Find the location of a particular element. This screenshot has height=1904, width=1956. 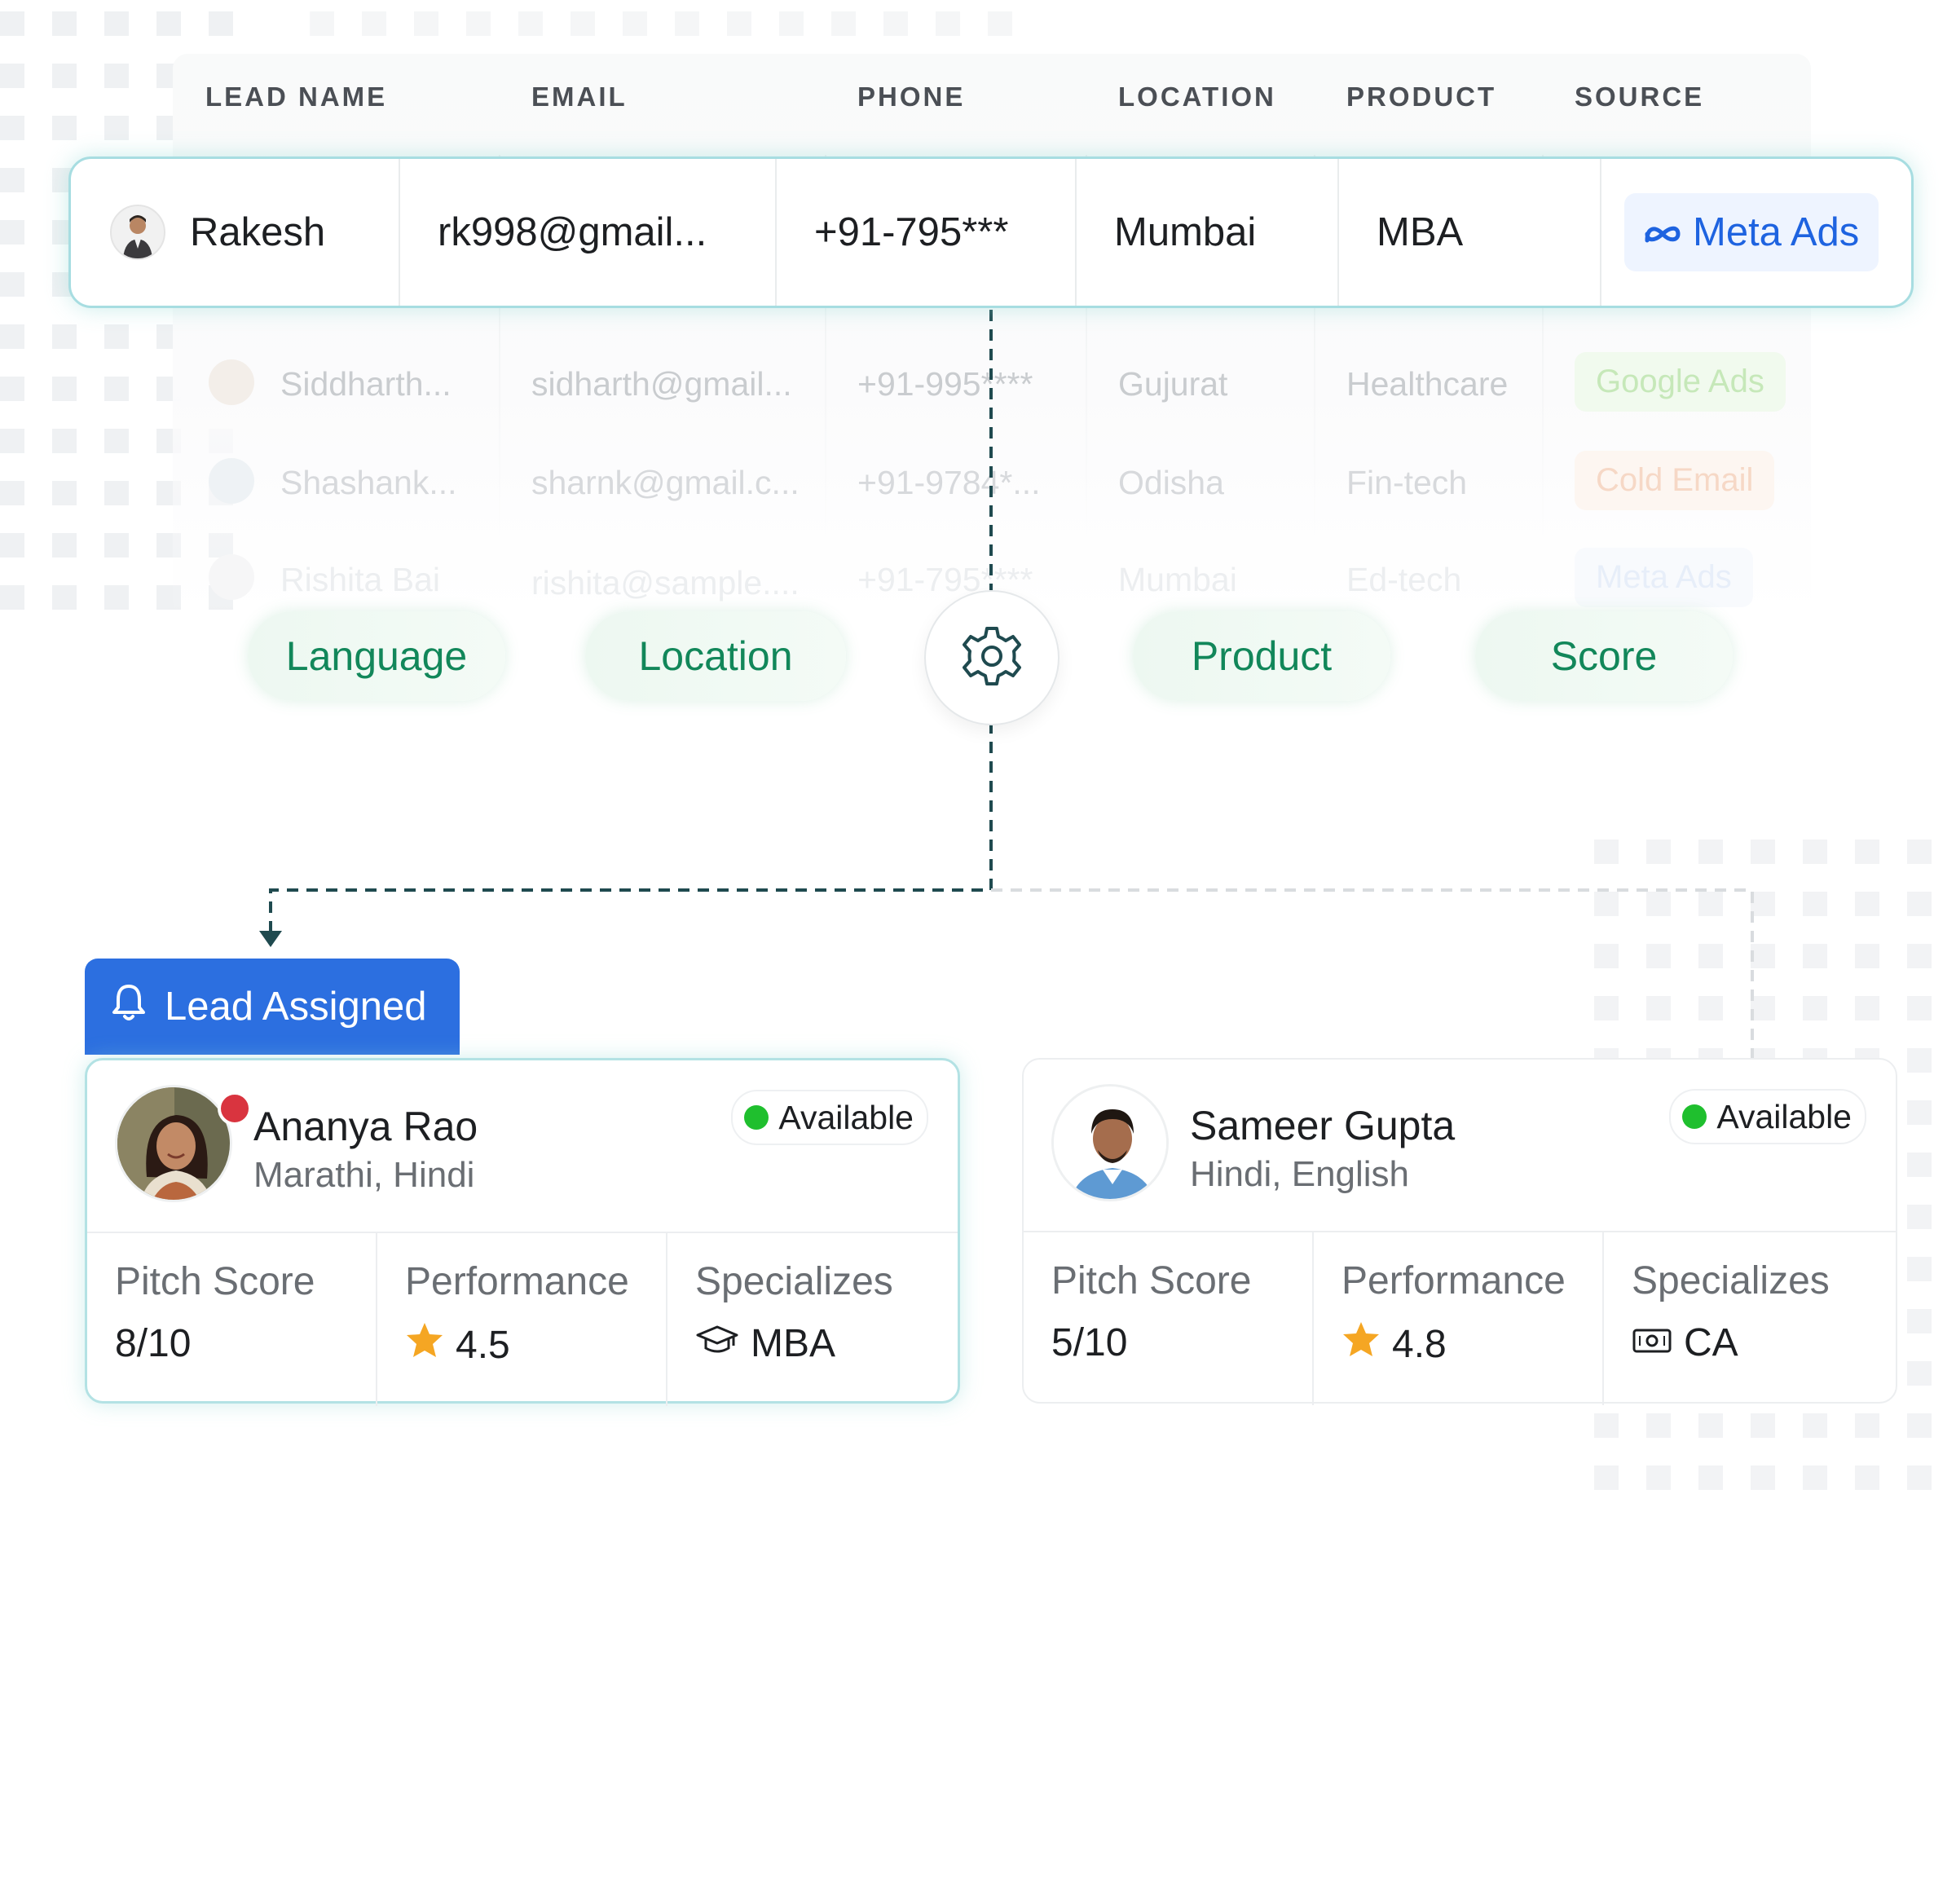

performance-stat: Performance 4.8 is located at coordinates (1459, 1318).